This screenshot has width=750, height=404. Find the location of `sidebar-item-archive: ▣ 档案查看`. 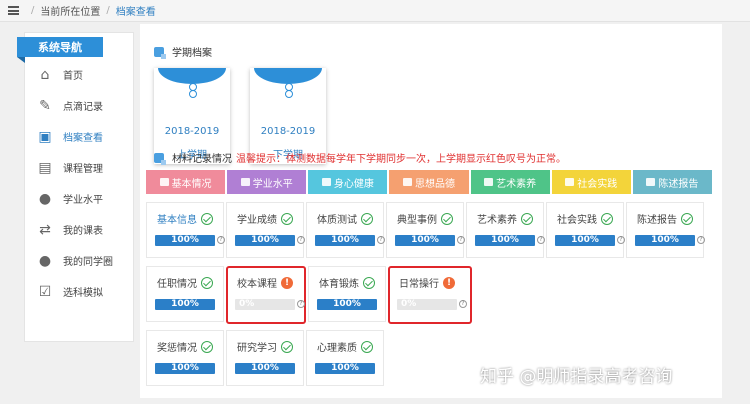

sidebar-item-archive: ▣ 档案查看 is located at coordinates (79, 136).